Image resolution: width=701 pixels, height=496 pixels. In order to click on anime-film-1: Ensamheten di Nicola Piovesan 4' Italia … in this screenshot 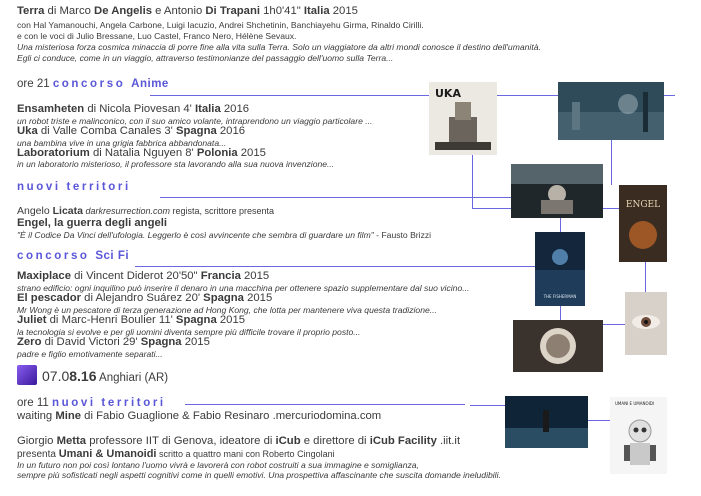, I will do `click(133, 109)`.